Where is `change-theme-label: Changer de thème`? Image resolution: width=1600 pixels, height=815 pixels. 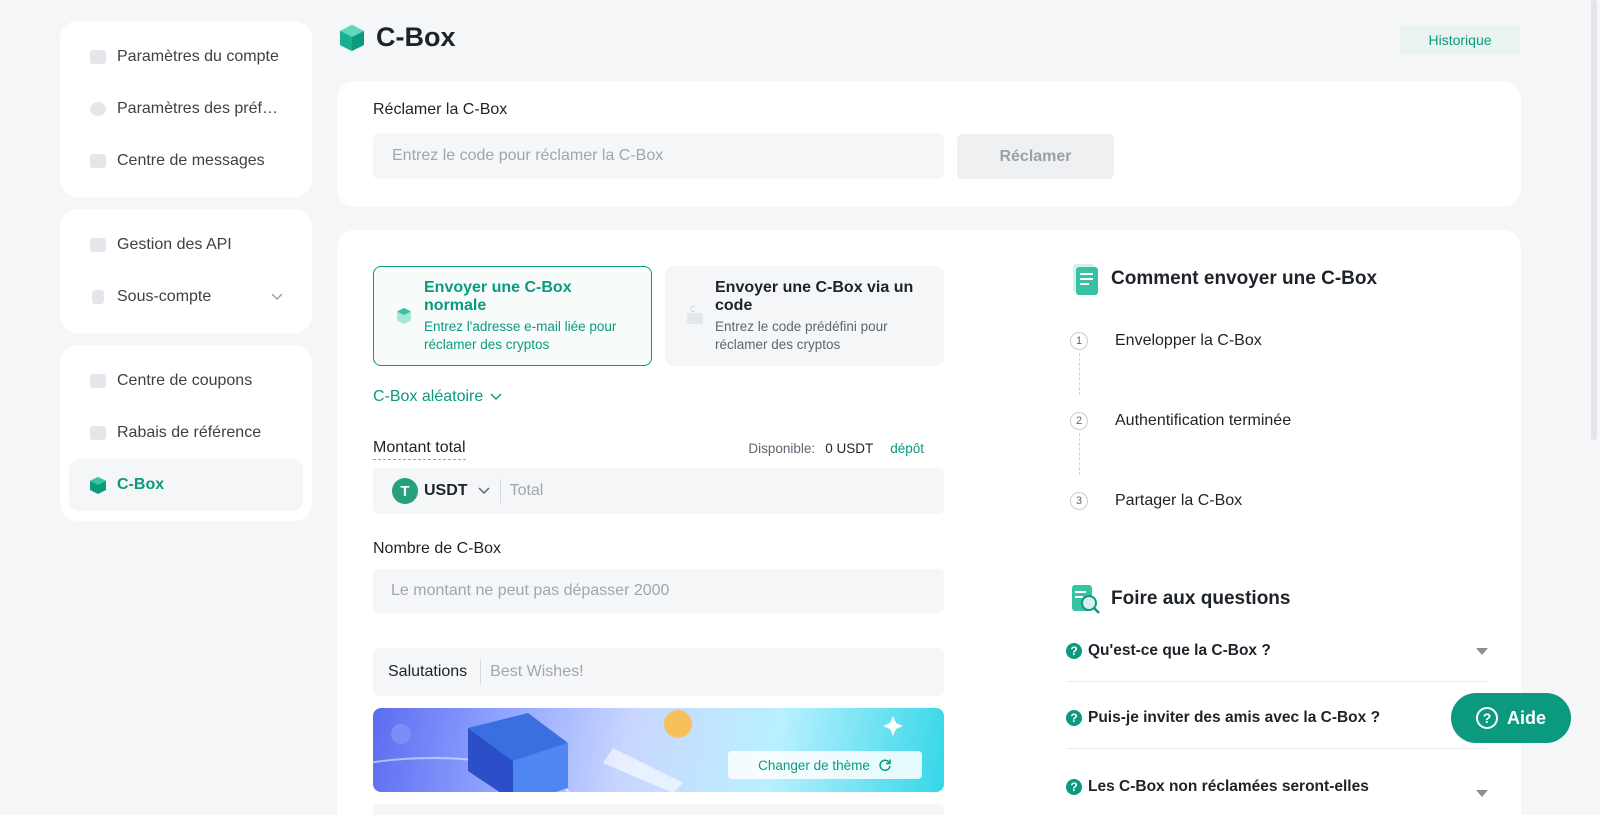 change-theme-label: Changer de thème is located at coordinates (814, 765).